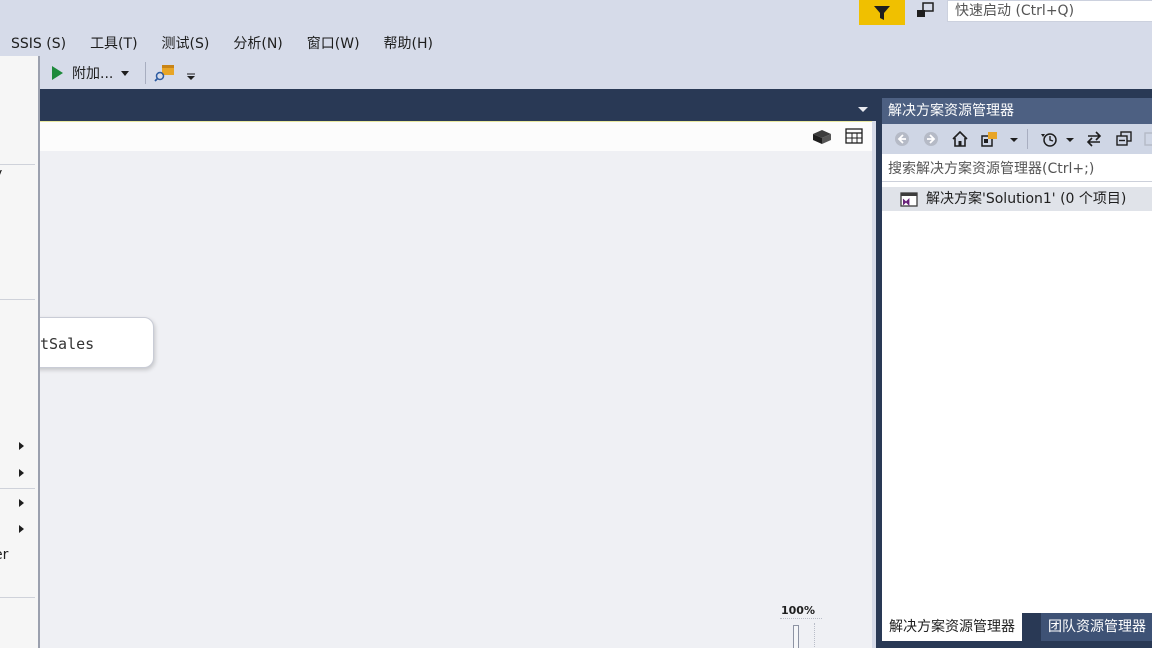 The height and width of the screenshot is (648, 1152). Describe the element at coordinates (187, 44) in the screenshot. I see `menu-test: 测试(S)` at that location.